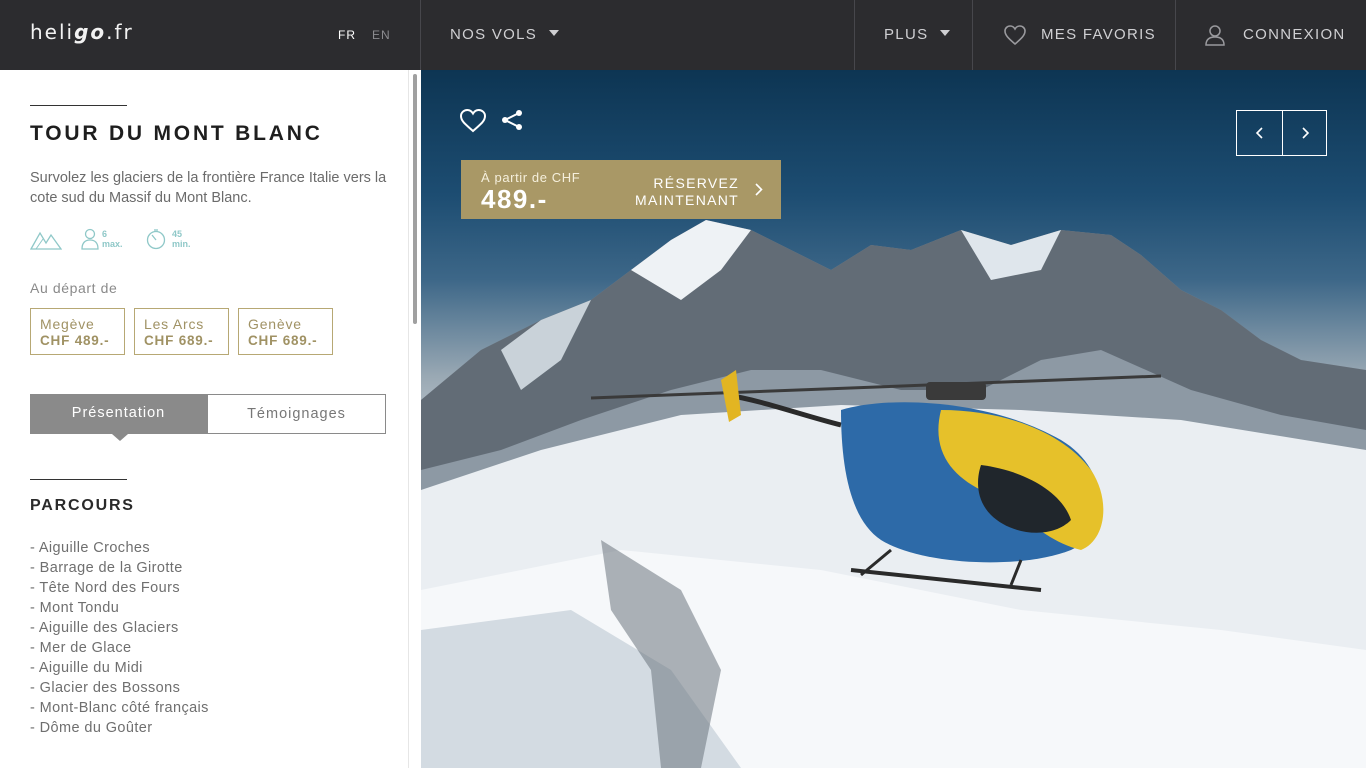  What do you see at coordinates (118, 414) in the screenshot?
I see `tab-presentation: Présentation` at bounding box center [118, 414].